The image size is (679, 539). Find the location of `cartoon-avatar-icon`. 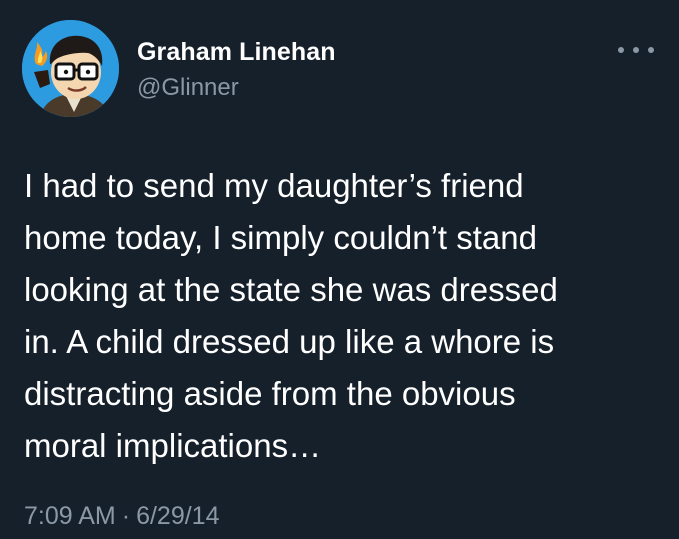

cartoon-avatar-icon is located at coordinates (70, 68).